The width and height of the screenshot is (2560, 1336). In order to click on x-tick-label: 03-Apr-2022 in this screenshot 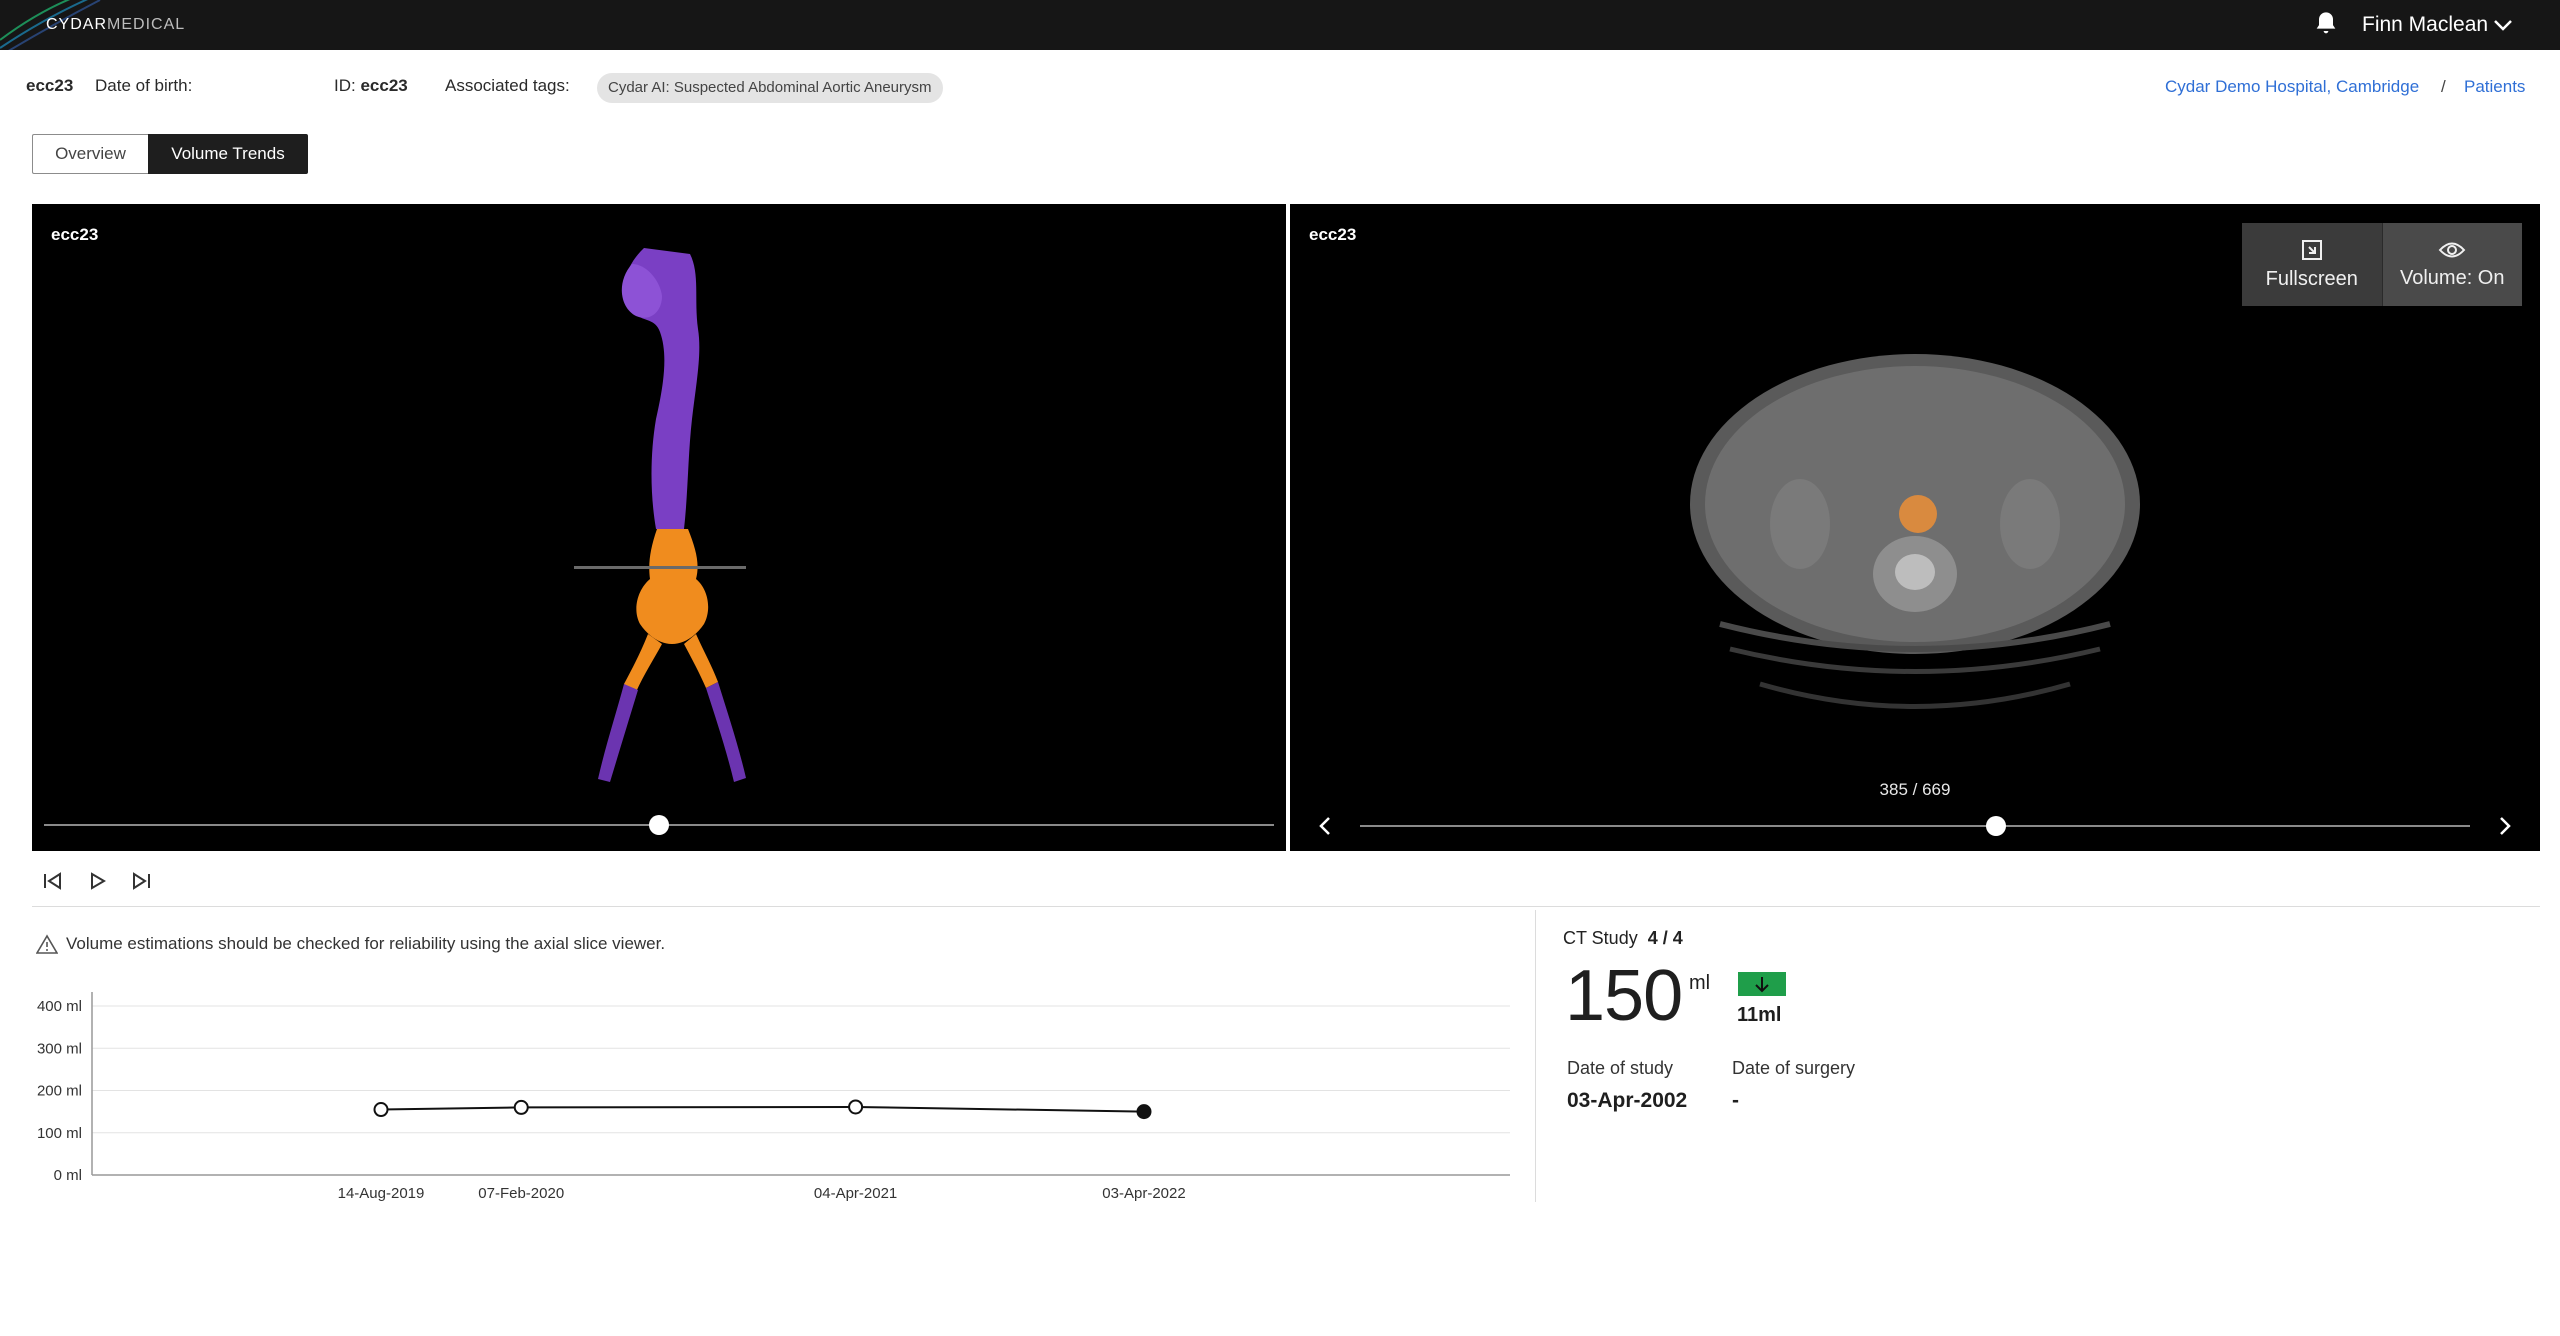, I will do `click(1143, 1193)`.